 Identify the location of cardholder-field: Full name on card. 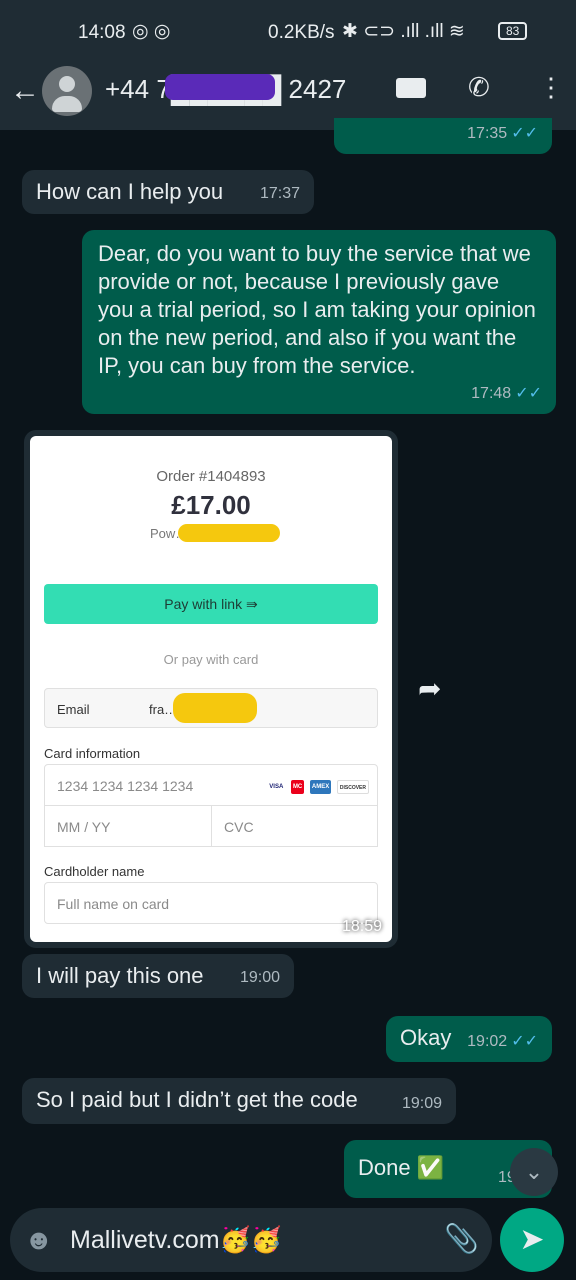
(211, 903).